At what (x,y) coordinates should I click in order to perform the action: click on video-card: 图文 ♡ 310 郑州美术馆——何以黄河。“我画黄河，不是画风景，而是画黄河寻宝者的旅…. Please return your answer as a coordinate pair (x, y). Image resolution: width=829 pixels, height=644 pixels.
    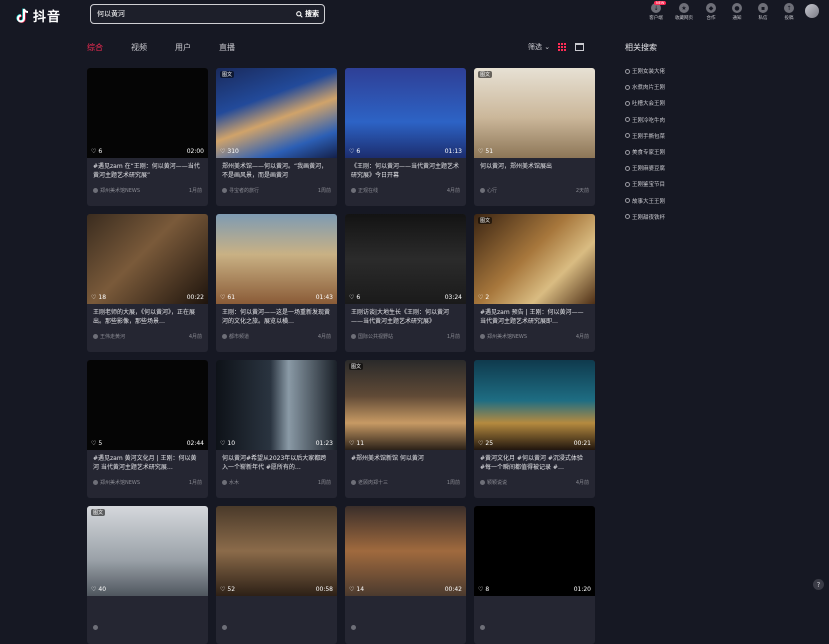
    Looking at the image, I should click on (276, 137).